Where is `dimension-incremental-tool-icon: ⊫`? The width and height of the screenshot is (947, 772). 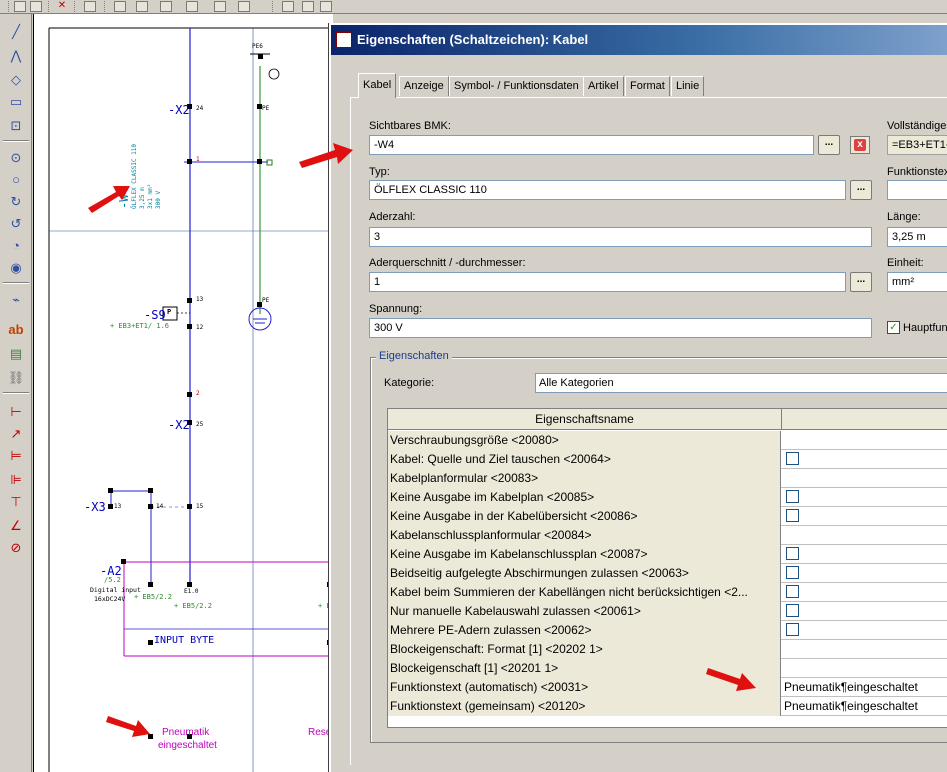 dimension-incremental-tool-icon: ⊫ is located at coordinates (16, 480).